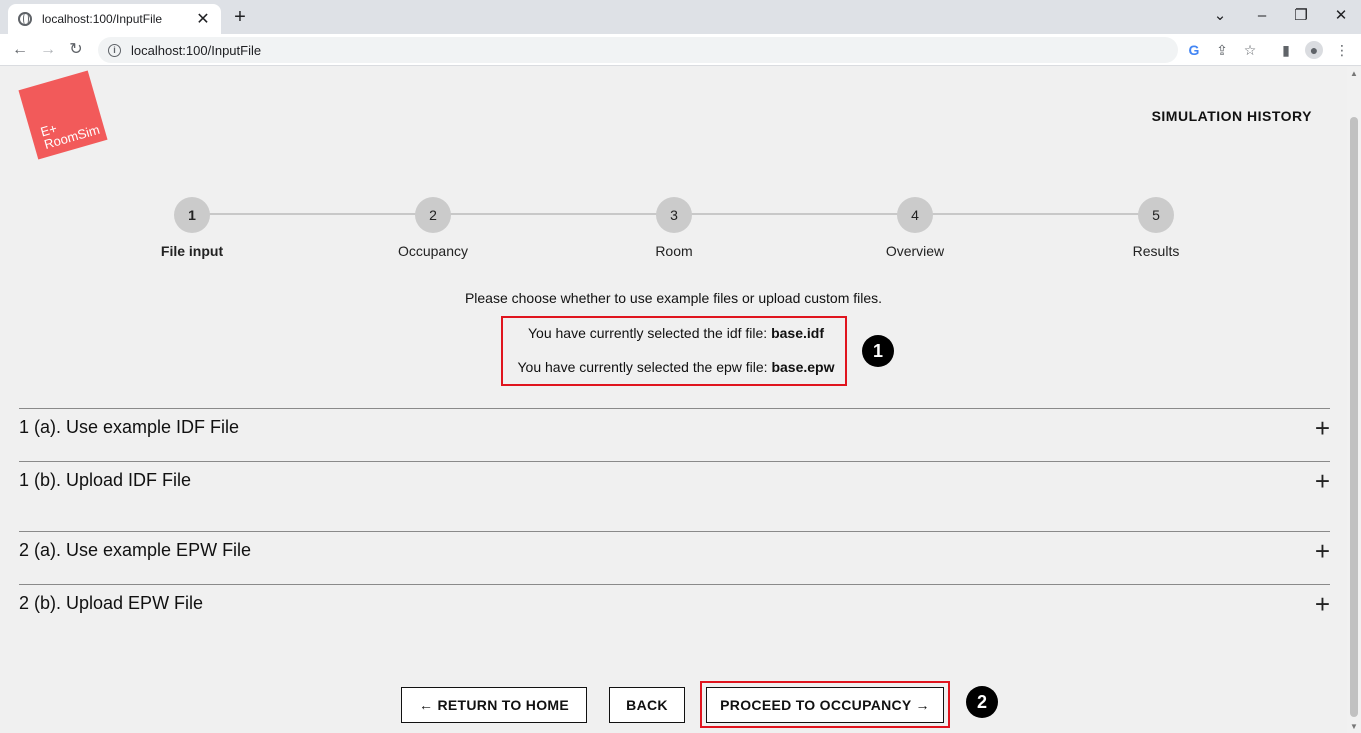 This screenshot has width=1361, height=733. Describe the element at coordinates (1222, 50) in the screenshot. I see `share-icon: ⇪` at that location.